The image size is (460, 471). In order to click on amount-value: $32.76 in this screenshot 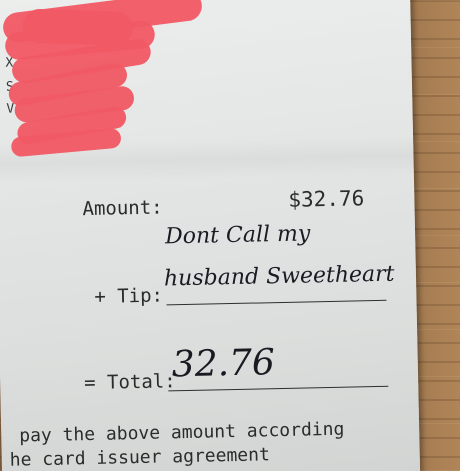, I will do `click(326, 199)`.